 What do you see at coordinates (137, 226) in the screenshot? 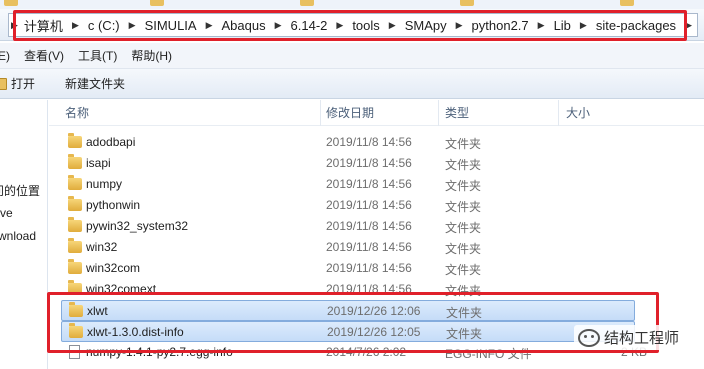
I see `file-name: pywin32_system32` at bounding box center [137, 226].